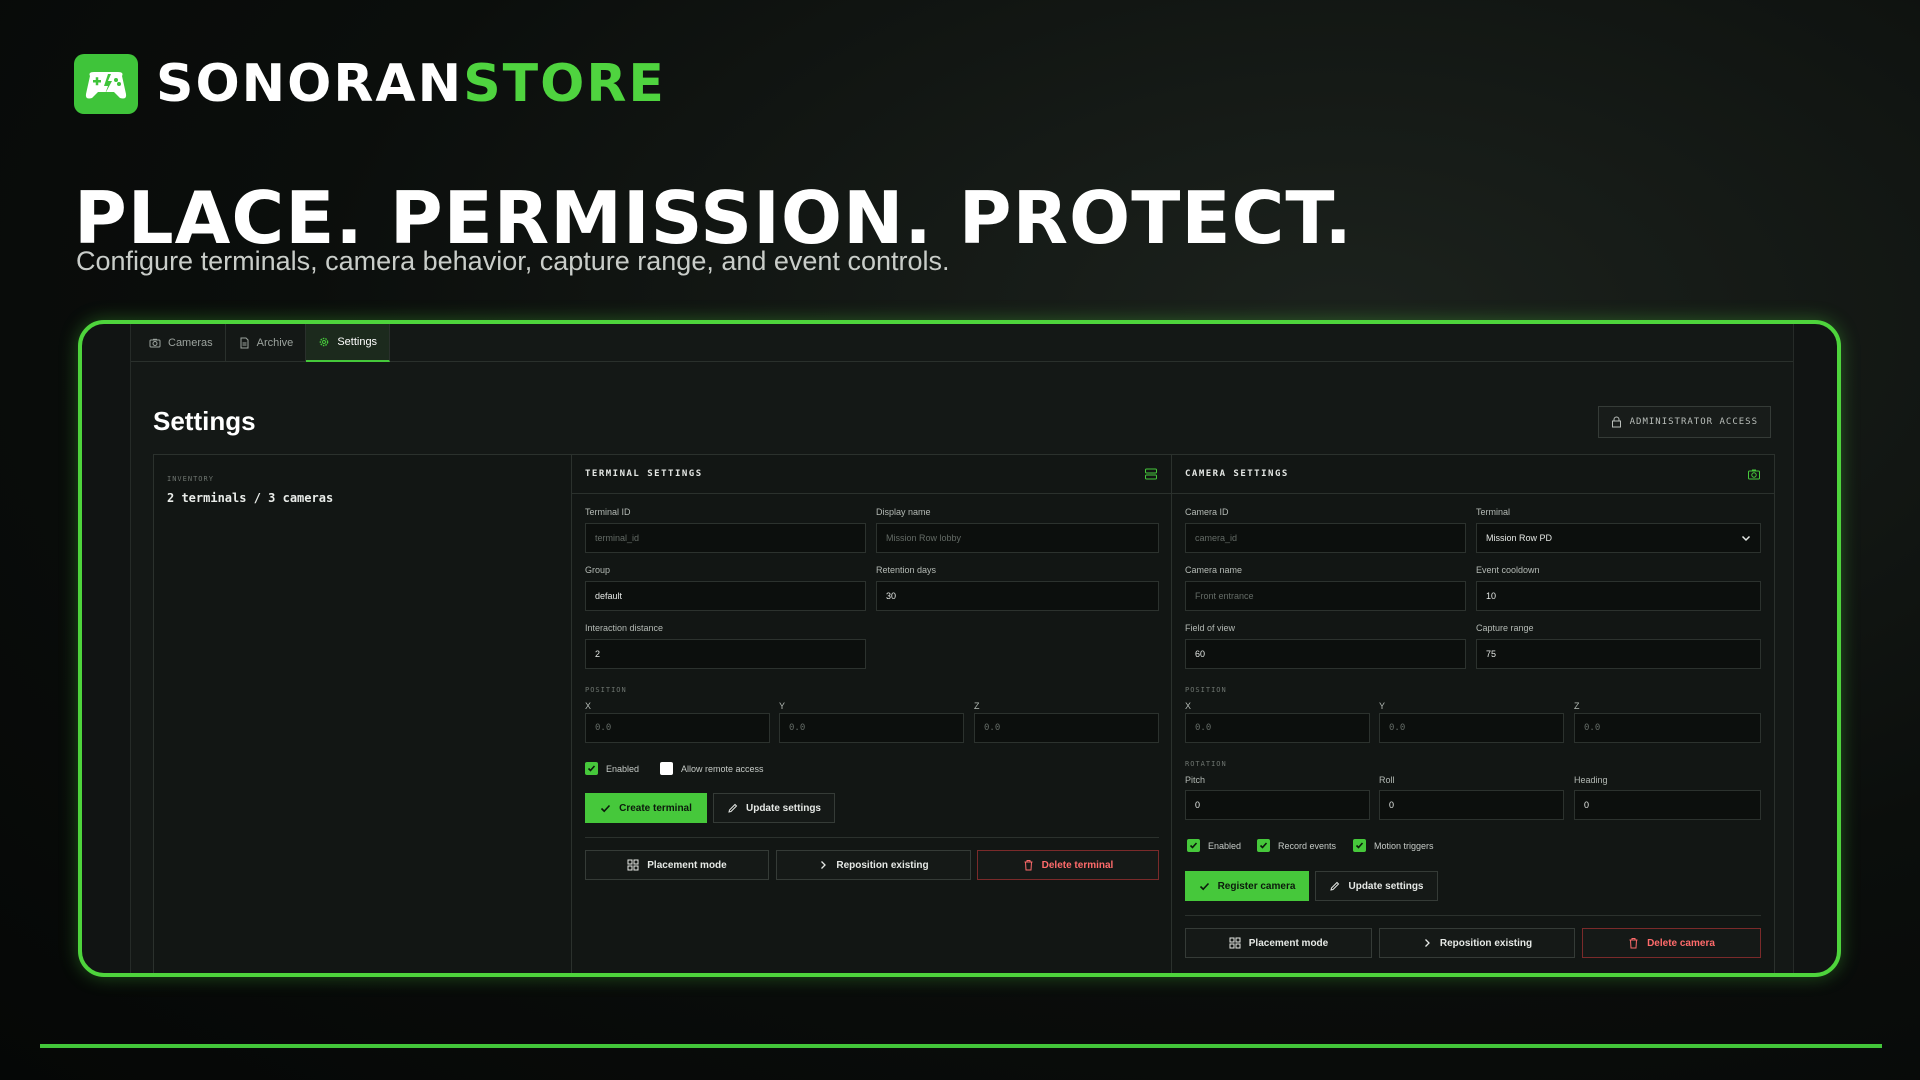  Describe the element at coordinates (1616, 422) in the screenshot. I see `lock-icon` at that location.